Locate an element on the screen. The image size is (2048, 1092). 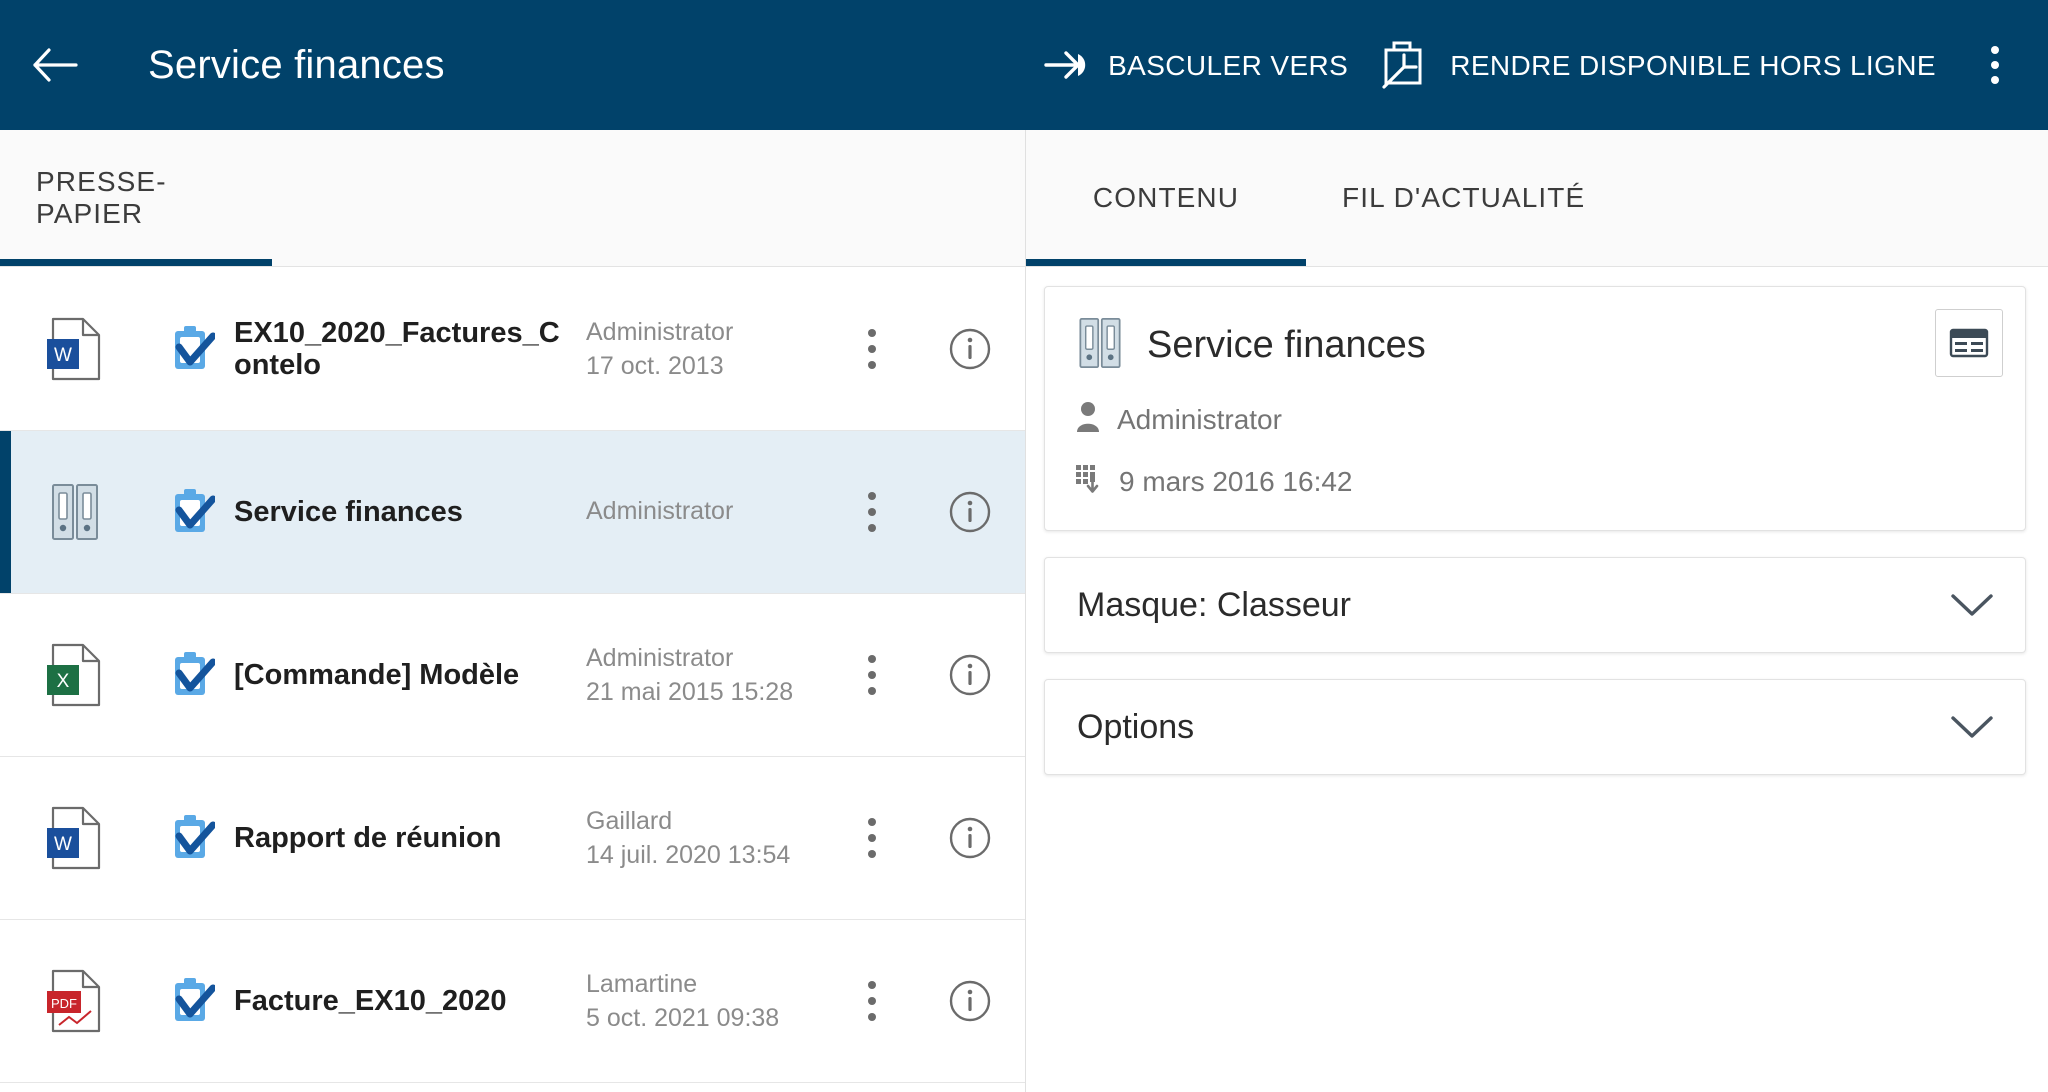
excel-document-icon: X is located at coordinates (75, 675).